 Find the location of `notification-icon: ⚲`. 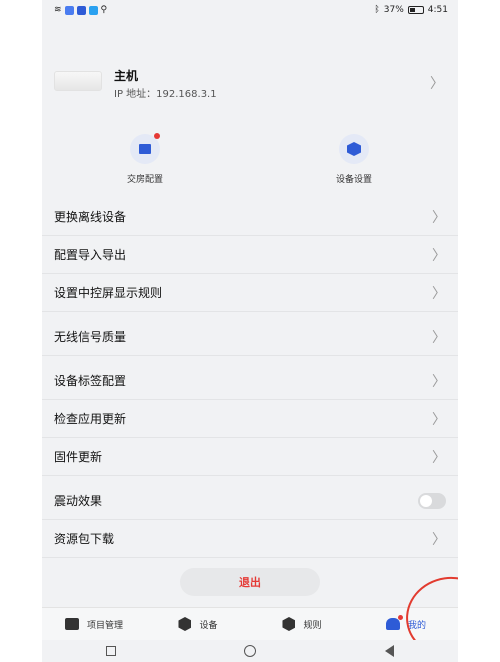

notification-icon: ⚲ is located at coordinates (104, 10).